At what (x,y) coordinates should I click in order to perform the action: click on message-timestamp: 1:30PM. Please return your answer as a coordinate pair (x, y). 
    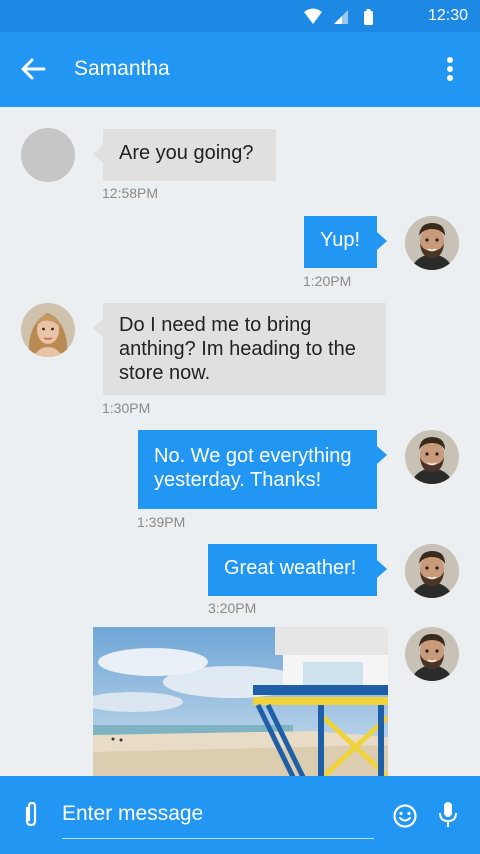
    Looking at the image, I should click on (126, 408).